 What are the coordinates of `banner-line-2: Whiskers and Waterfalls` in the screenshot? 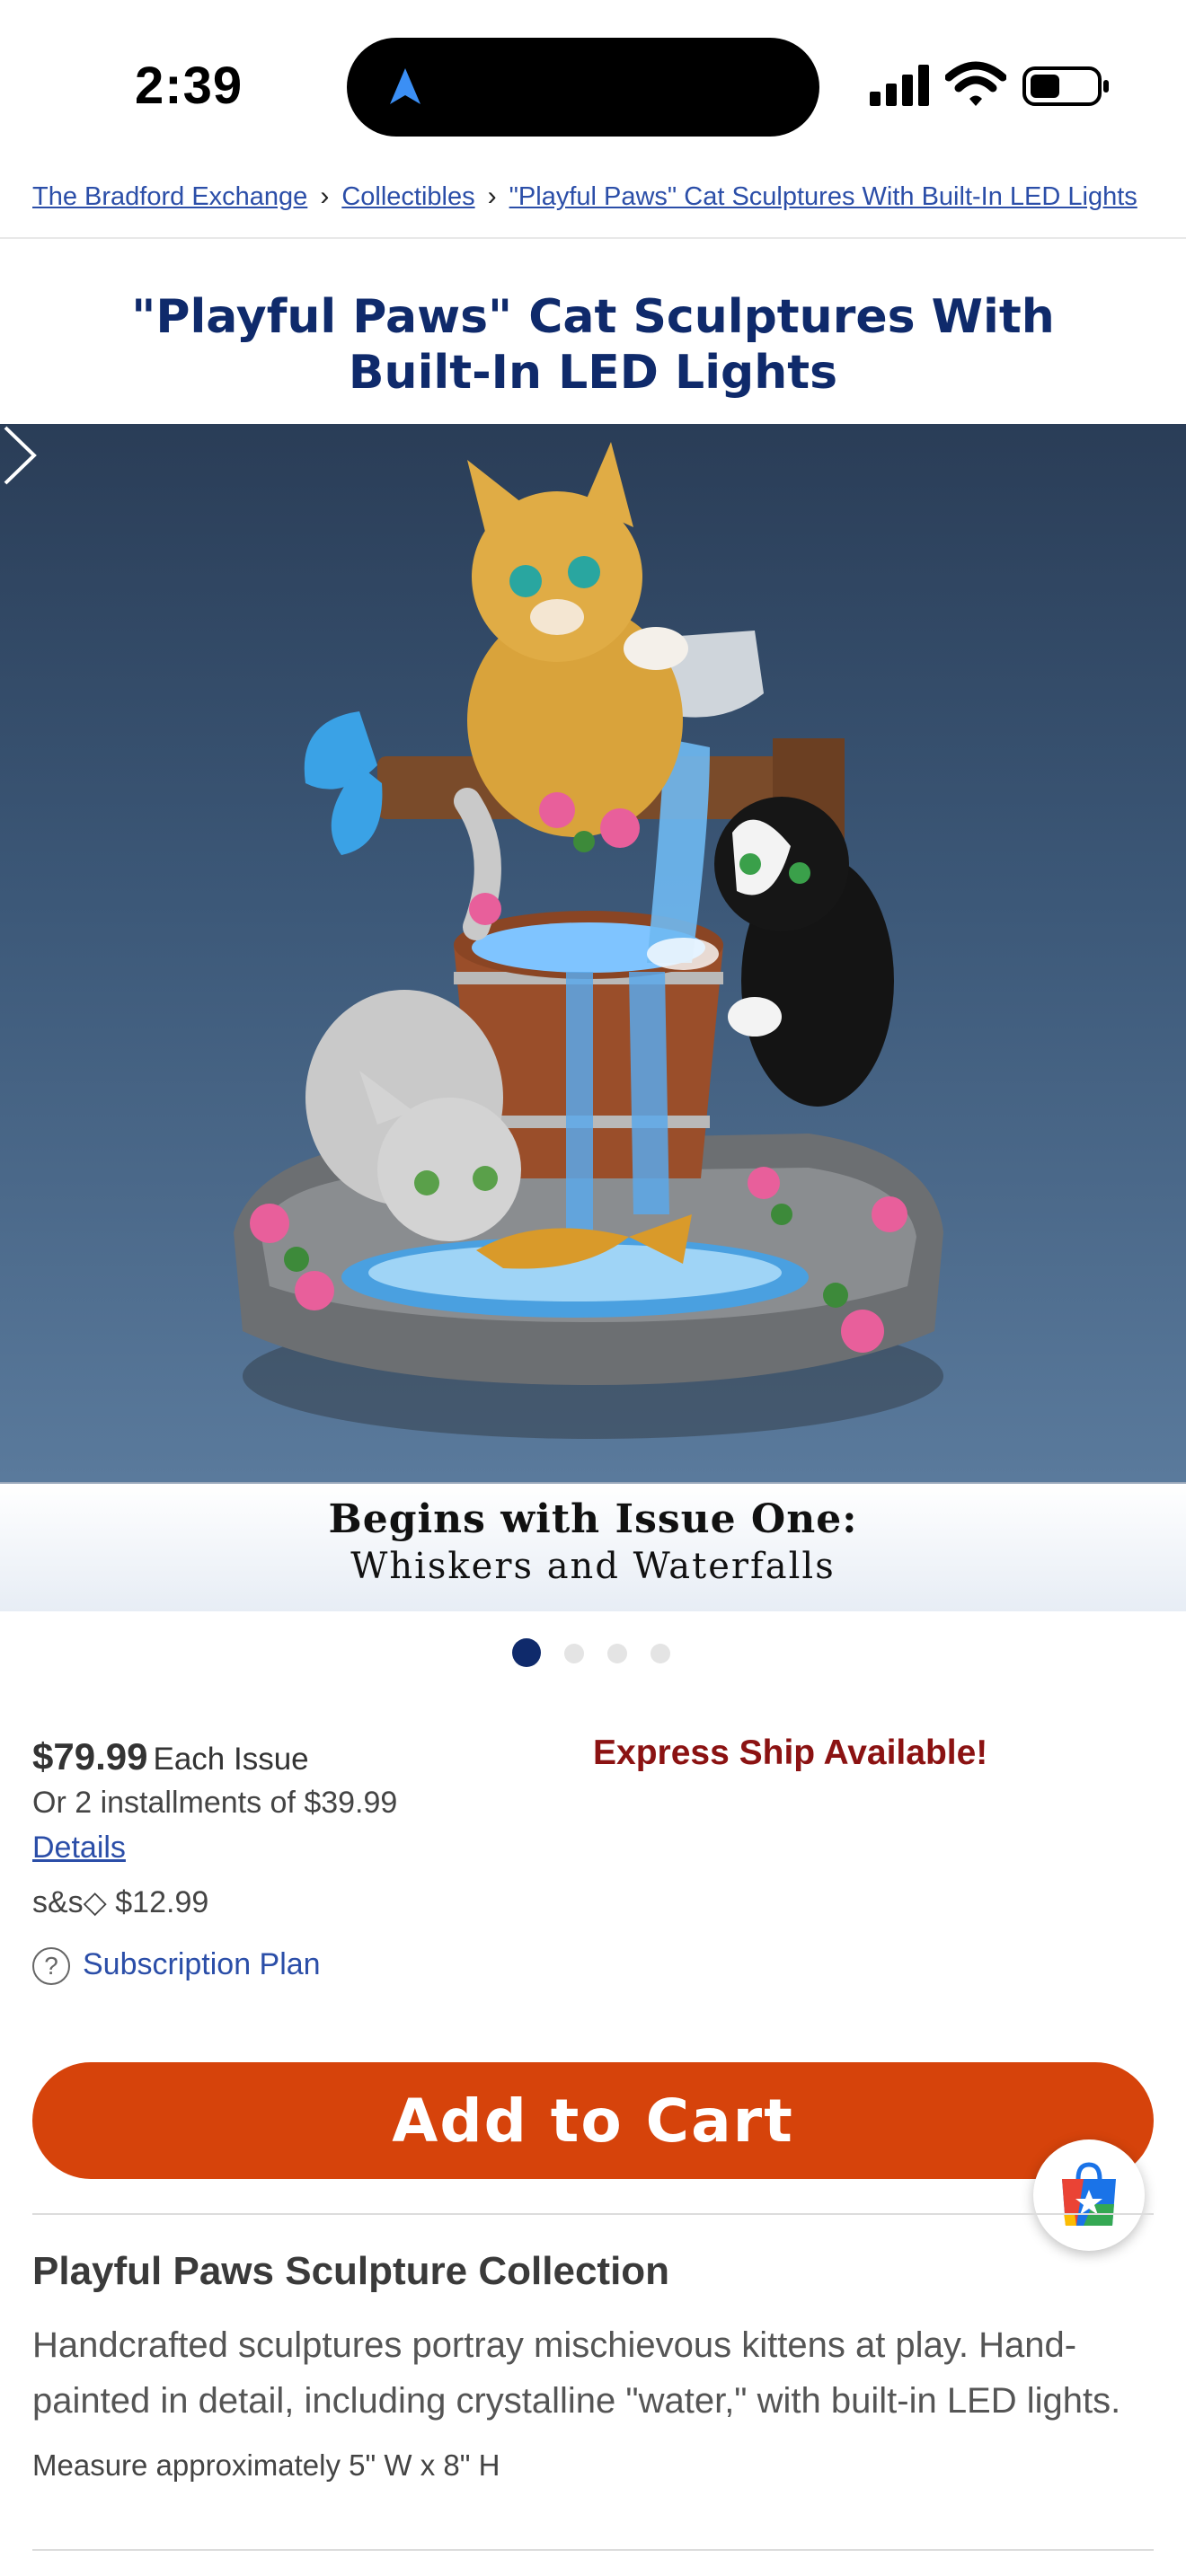 It's located at (593, 1566).